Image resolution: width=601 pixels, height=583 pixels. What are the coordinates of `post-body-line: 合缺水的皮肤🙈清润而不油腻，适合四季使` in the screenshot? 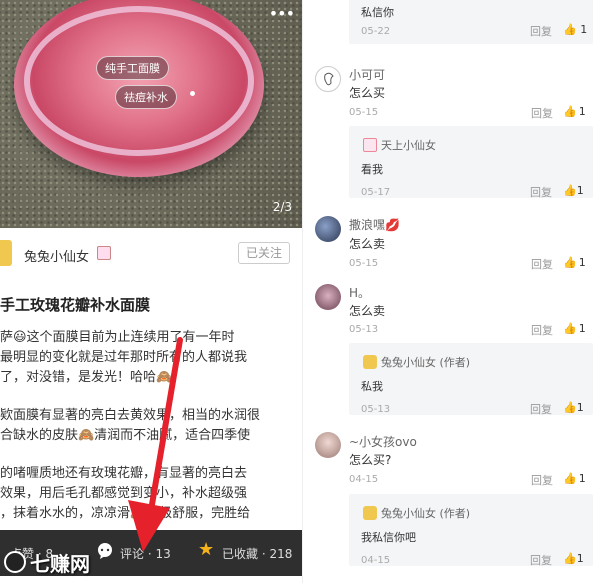 It's located at (125, 435).